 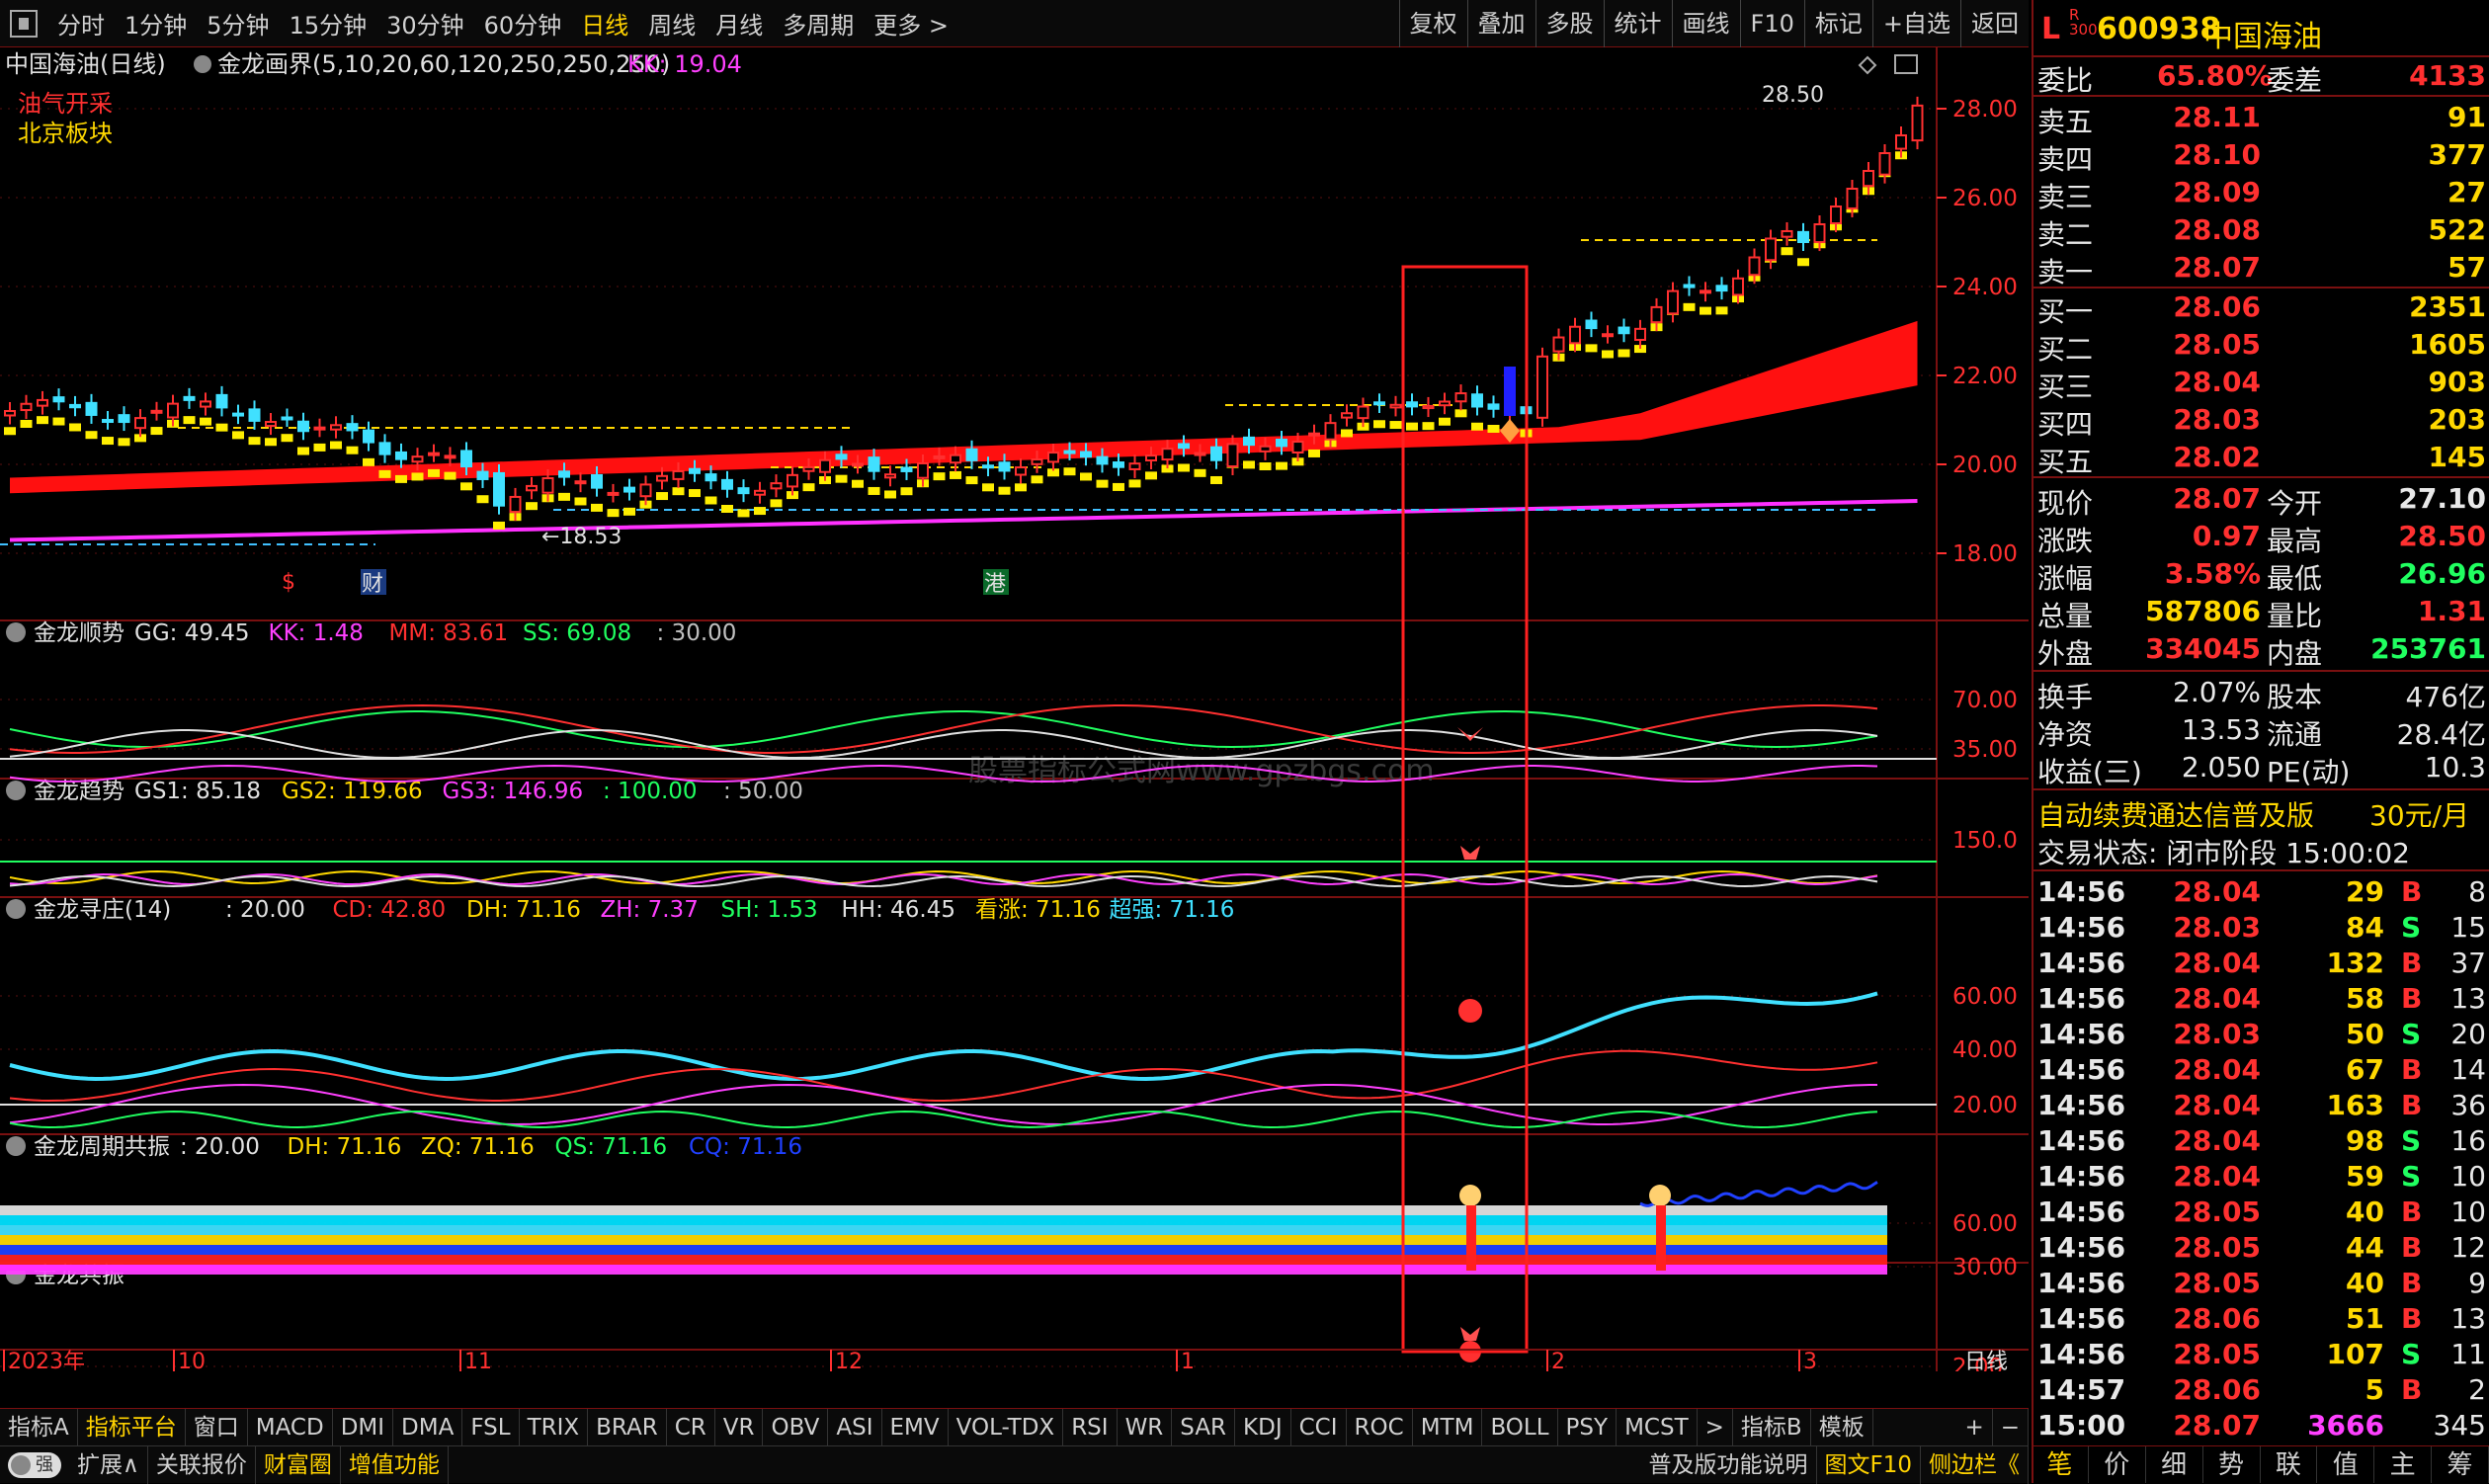 I want to click on period-tab-6: 日线, so click(x=605, y=23).